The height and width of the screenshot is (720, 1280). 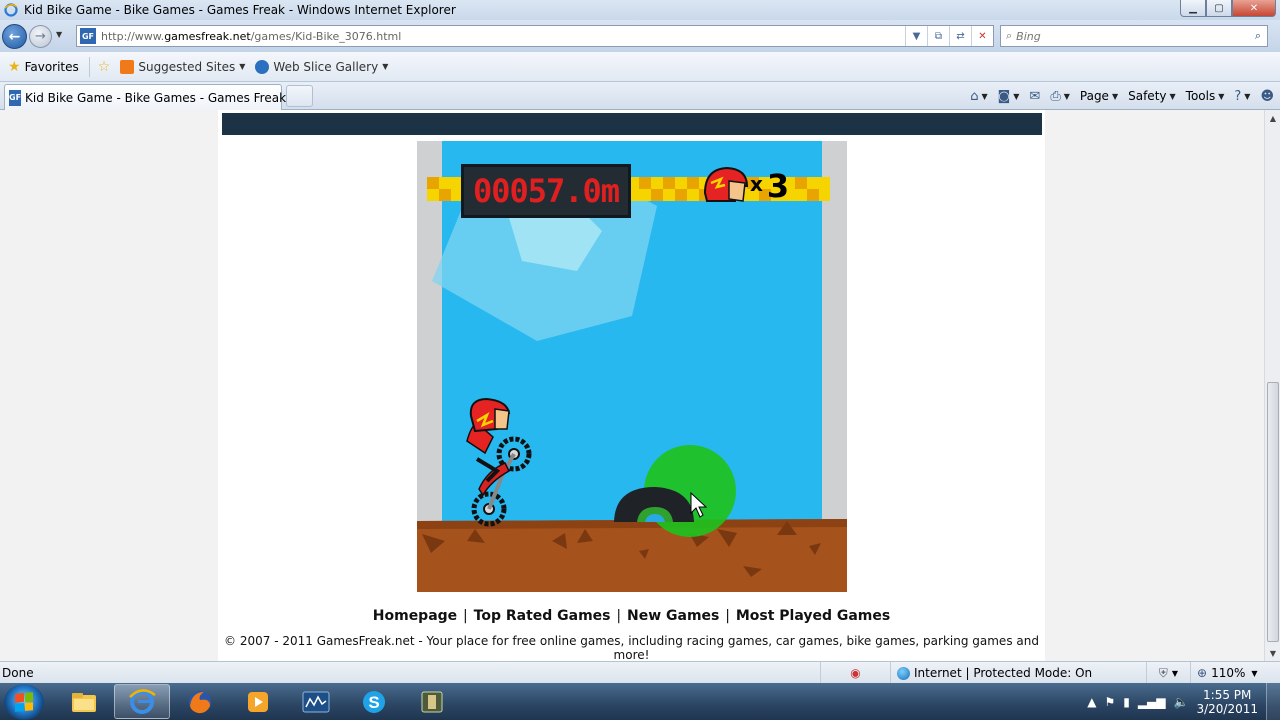 What do you see at coordinates (1267, 96) in the screenshot?
I see `research-button: ☻` at bounding box center [1267, 96].